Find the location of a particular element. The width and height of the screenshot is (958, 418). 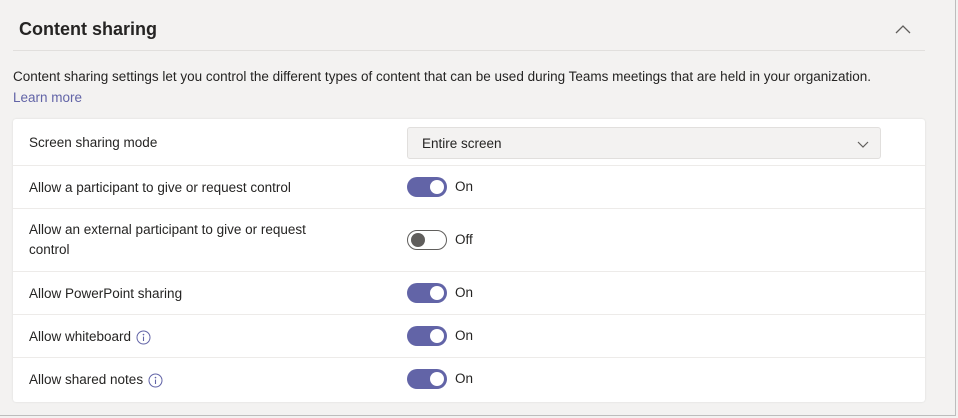

powerpoint-sharing-toggle is located at coordinates (427, 293).